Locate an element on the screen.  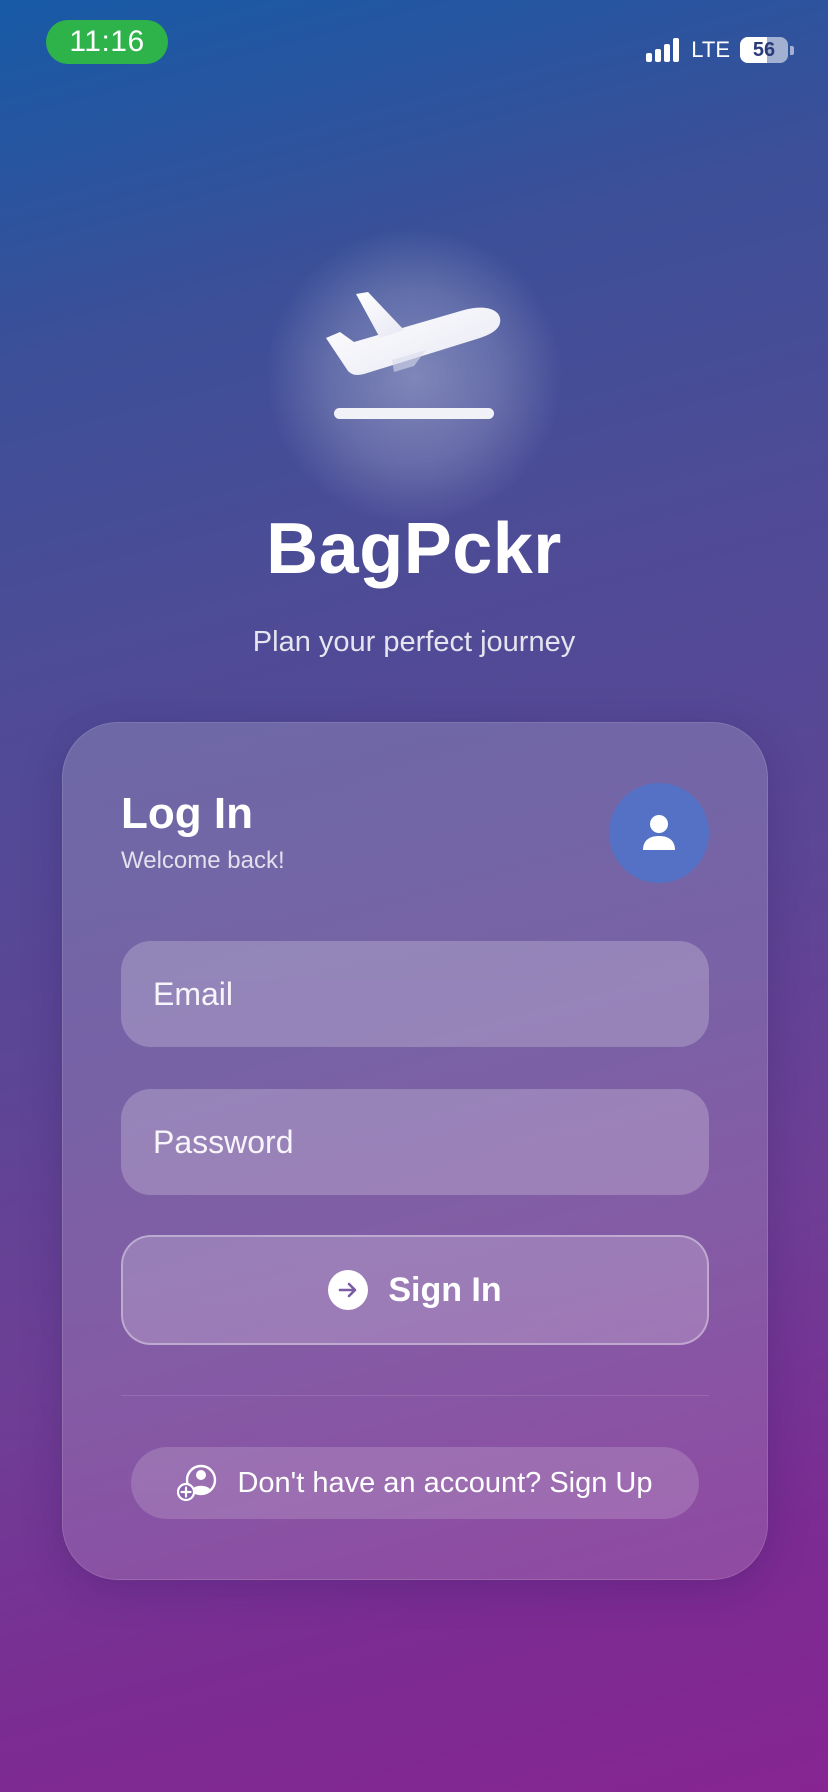
divider is located at coordinates (415, 1395).